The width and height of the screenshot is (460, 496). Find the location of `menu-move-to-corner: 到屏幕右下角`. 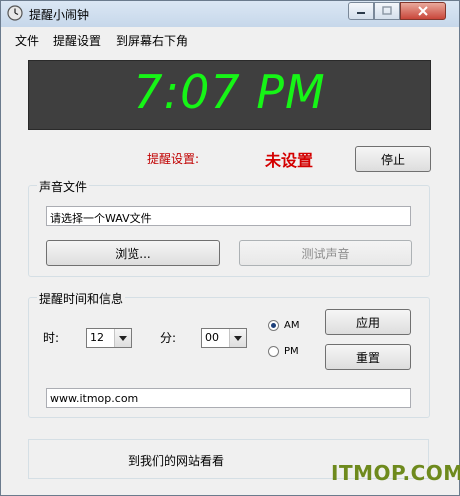

menu-move-to-corner: 到屏幕右下角 is located at coordinates (152, 40).